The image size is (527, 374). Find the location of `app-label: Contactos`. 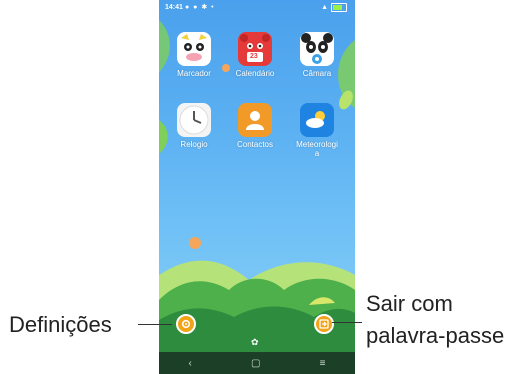

app-label: Contactos is located at coordinates (255, 144).